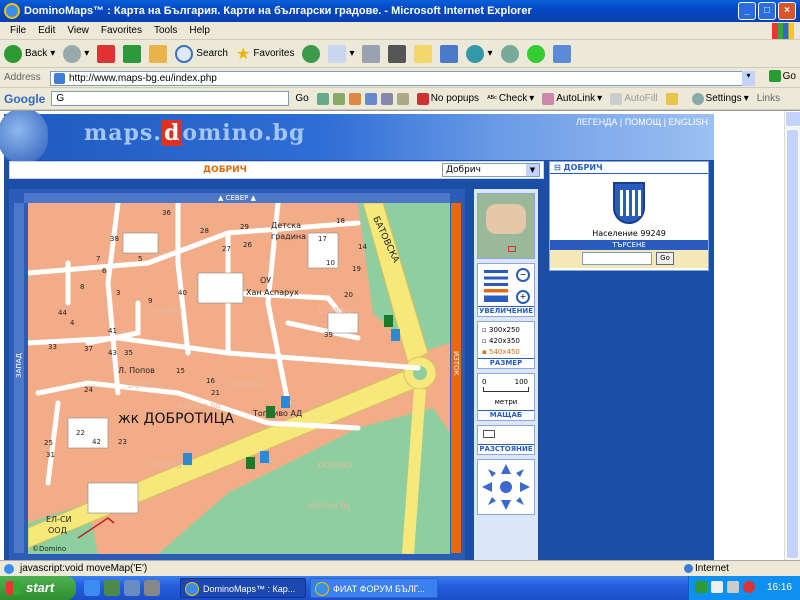  I want to click on forward-button: ▾, so click(76, 53).